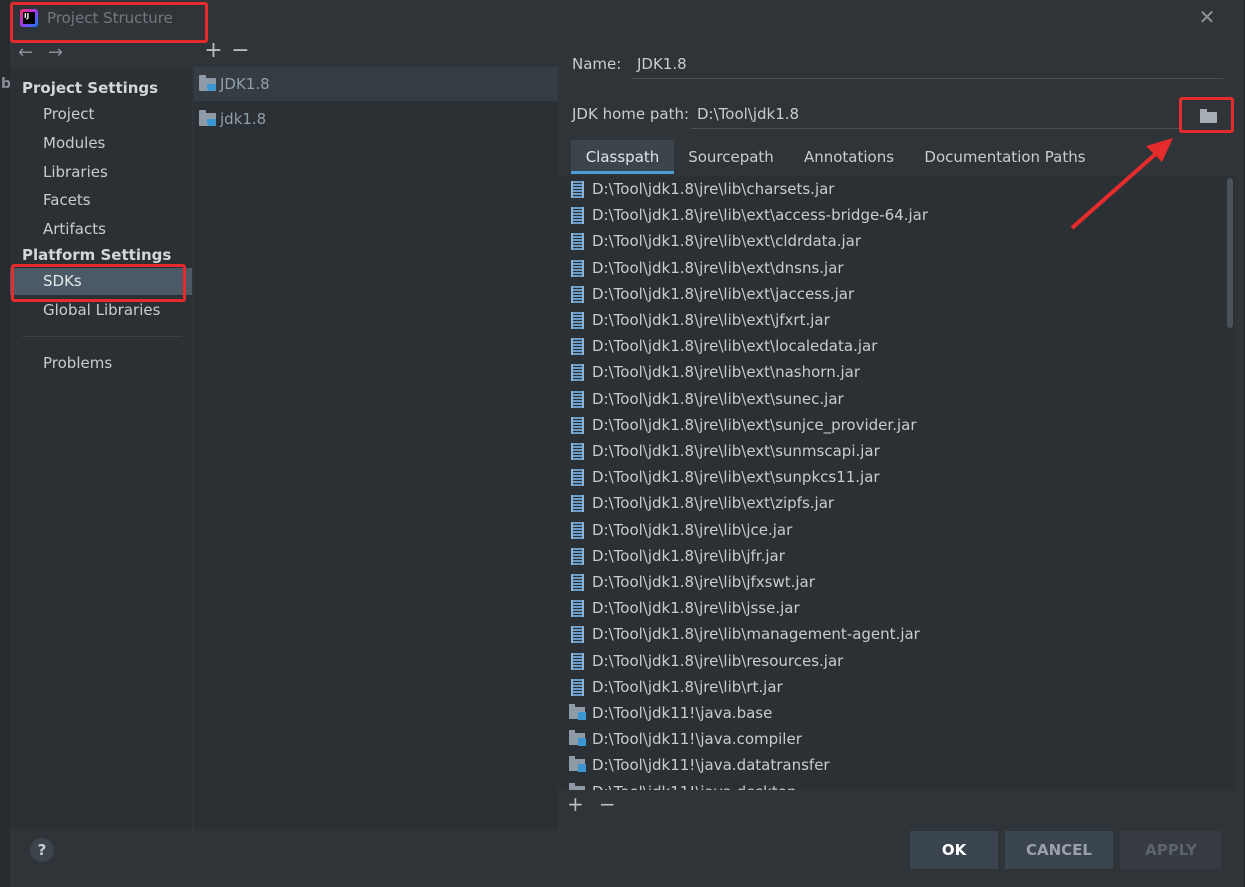  Describe the element at coordinates (889, 241) in the screenshot. I see `classpath-row: D:\Tool\jdk1.8\jre\lib\ext\cldrdata.jar` at that location.